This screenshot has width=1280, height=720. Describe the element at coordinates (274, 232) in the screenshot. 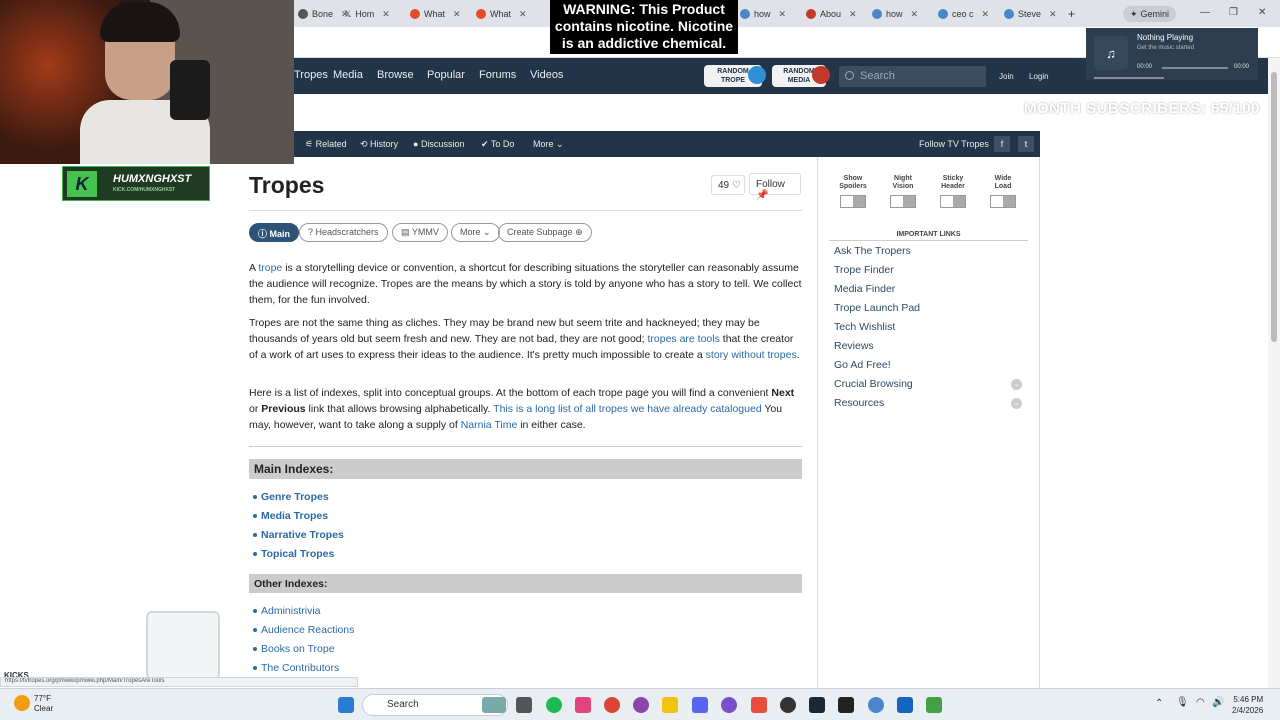

I see `tab-main: ⓘ Main` at that location.